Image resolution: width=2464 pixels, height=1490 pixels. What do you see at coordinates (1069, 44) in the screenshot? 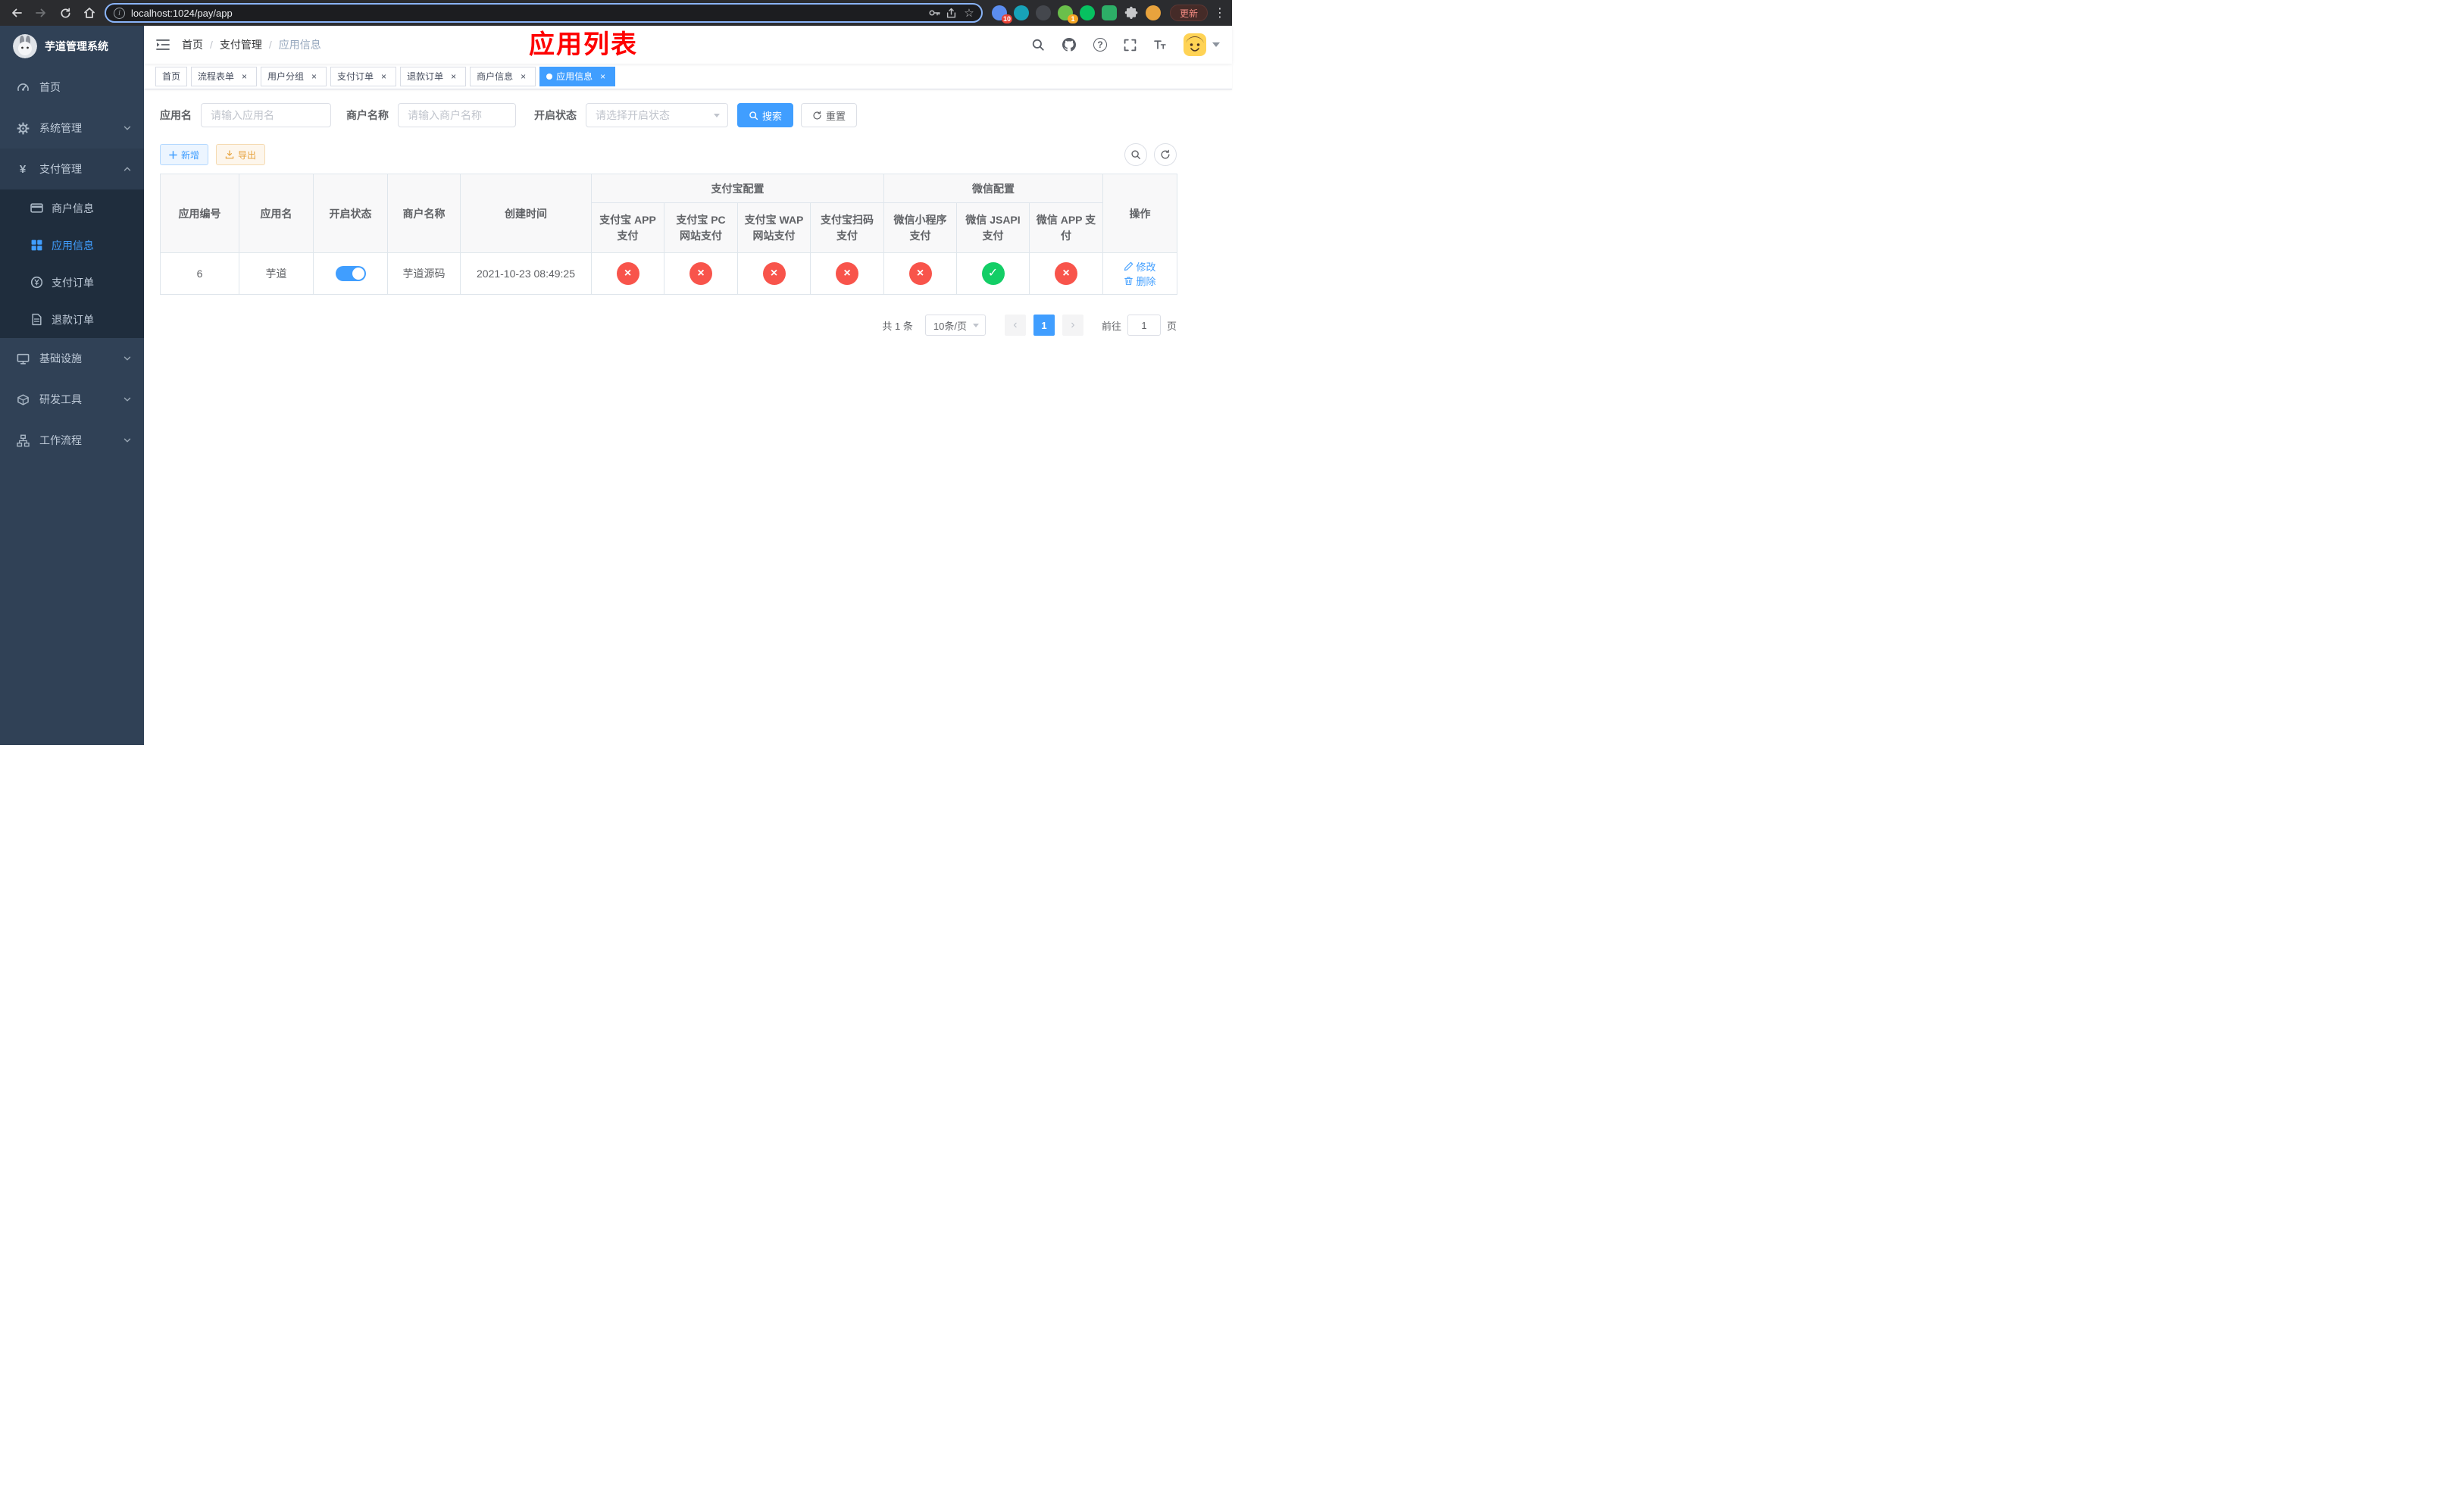
I see `github-icon` at bounding box center [1069, 44].